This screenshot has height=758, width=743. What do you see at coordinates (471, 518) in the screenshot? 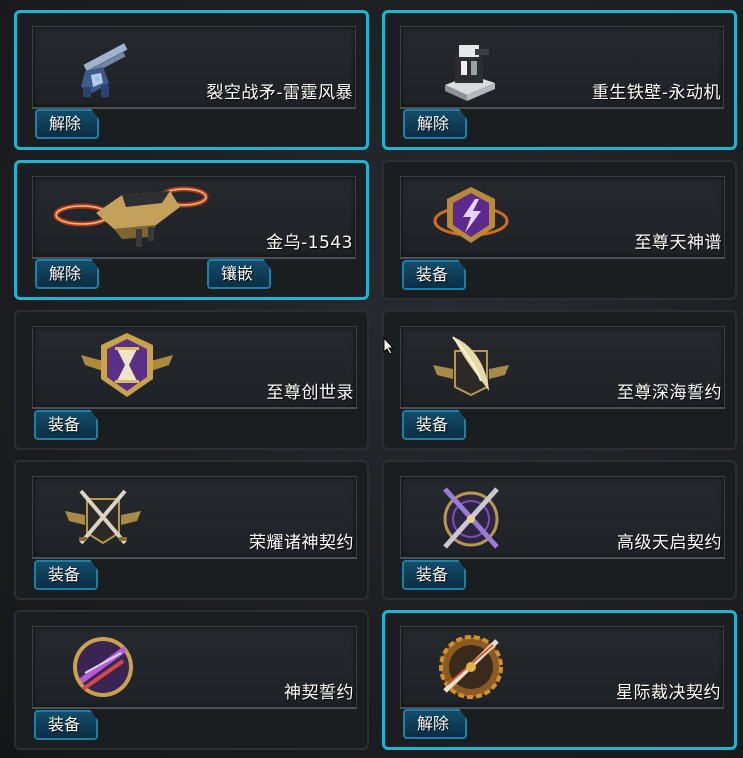
I see `purple-crossed-swords-emblem-icon` at bounding box center [471, 518].